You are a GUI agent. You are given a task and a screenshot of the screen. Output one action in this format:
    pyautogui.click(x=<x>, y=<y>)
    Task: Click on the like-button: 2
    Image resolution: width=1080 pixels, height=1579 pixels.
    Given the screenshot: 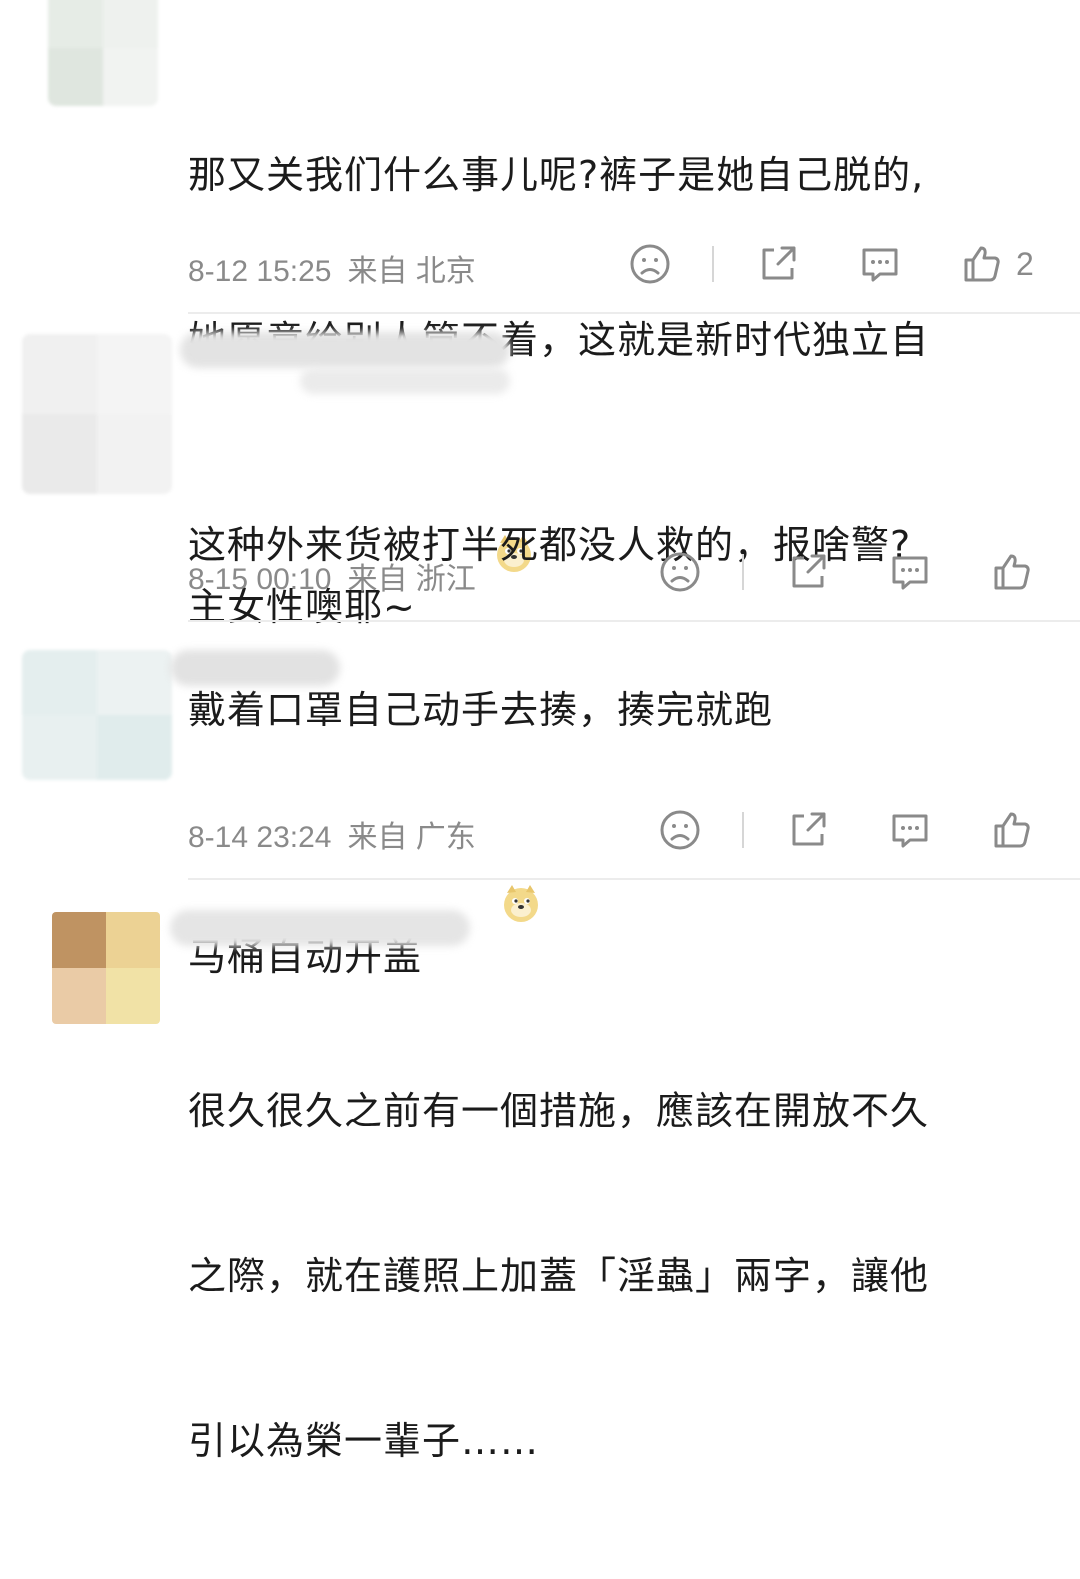 What is the action you would take?
    pyautogui.click(x=997, y=264)
    